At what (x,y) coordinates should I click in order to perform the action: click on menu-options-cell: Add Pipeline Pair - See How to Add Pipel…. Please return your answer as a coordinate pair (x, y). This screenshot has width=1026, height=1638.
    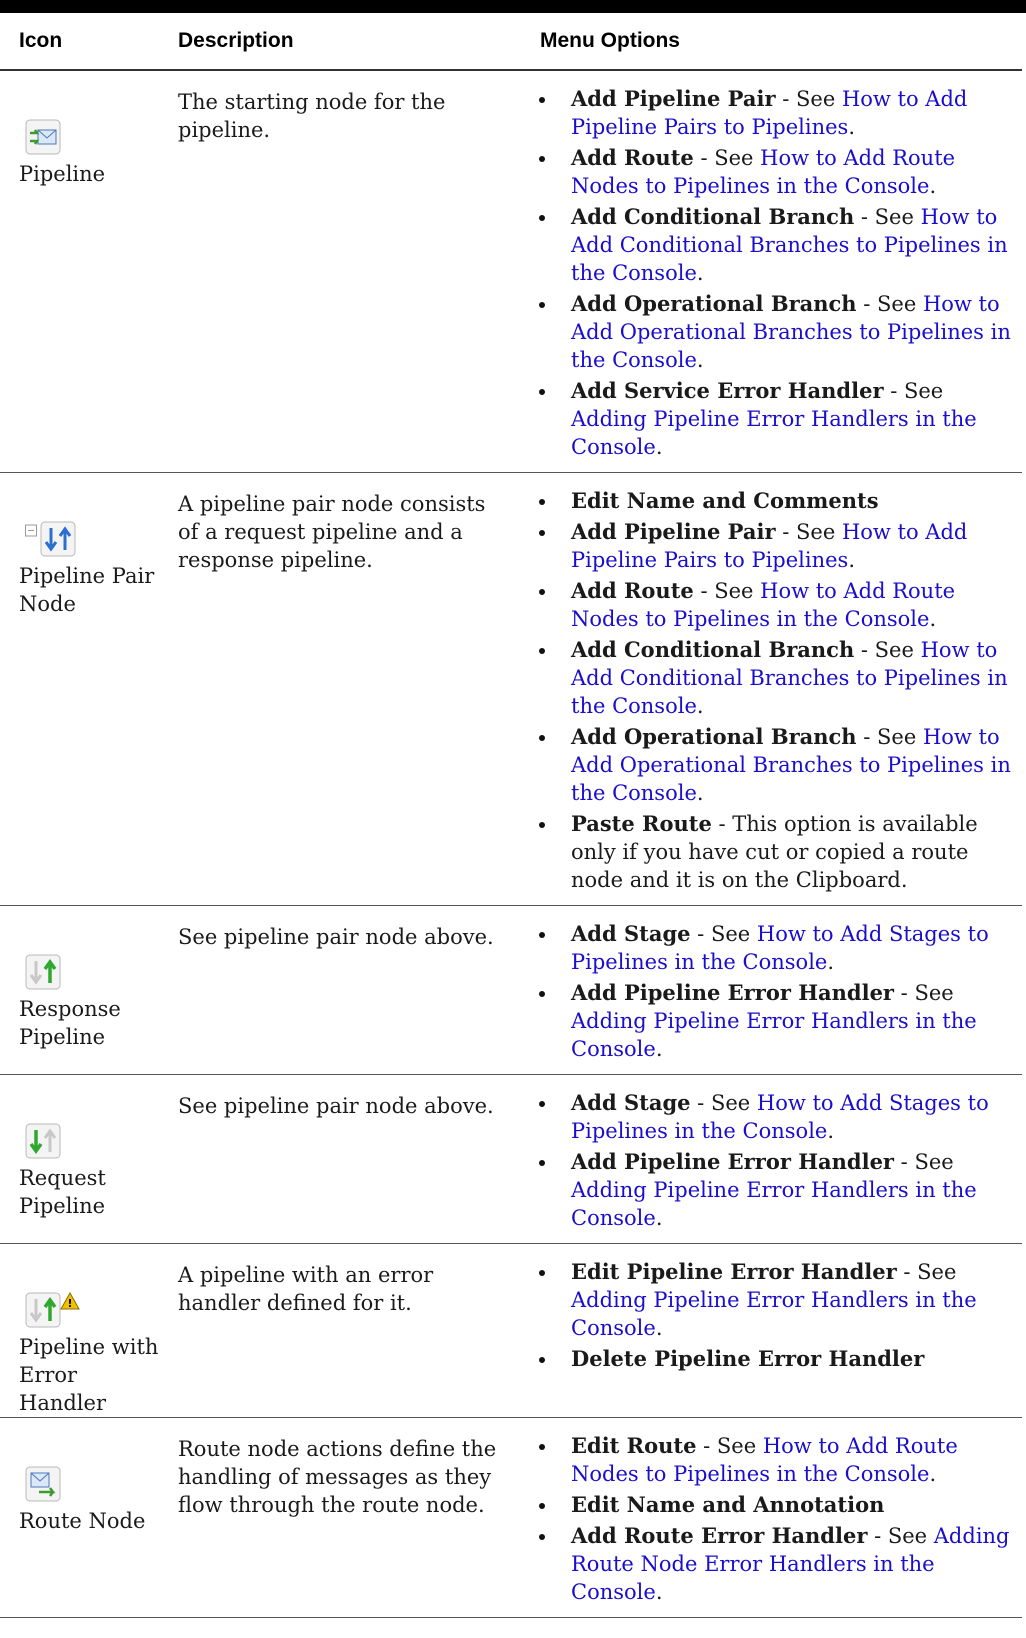
    Looking at the image, I should click on (769, 271).